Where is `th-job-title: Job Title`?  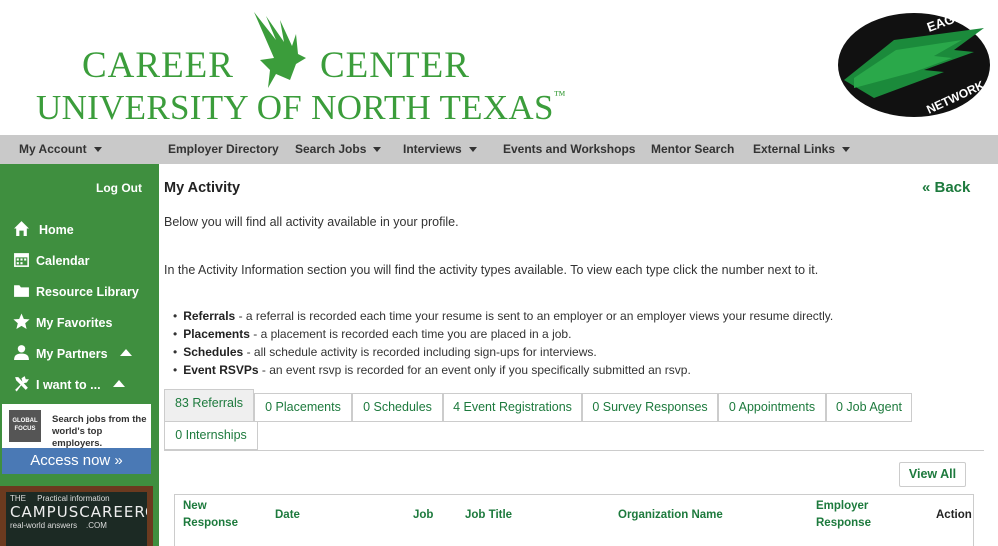
th-job-title: Job Title is located at coordinates (488, 515).